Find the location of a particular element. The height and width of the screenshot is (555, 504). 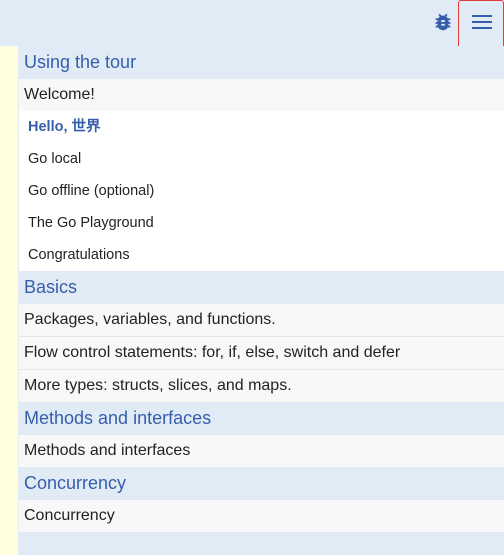

toc-lesson-more-types: More types: structs, slices, and maps. is located at coordinates (261, 386).